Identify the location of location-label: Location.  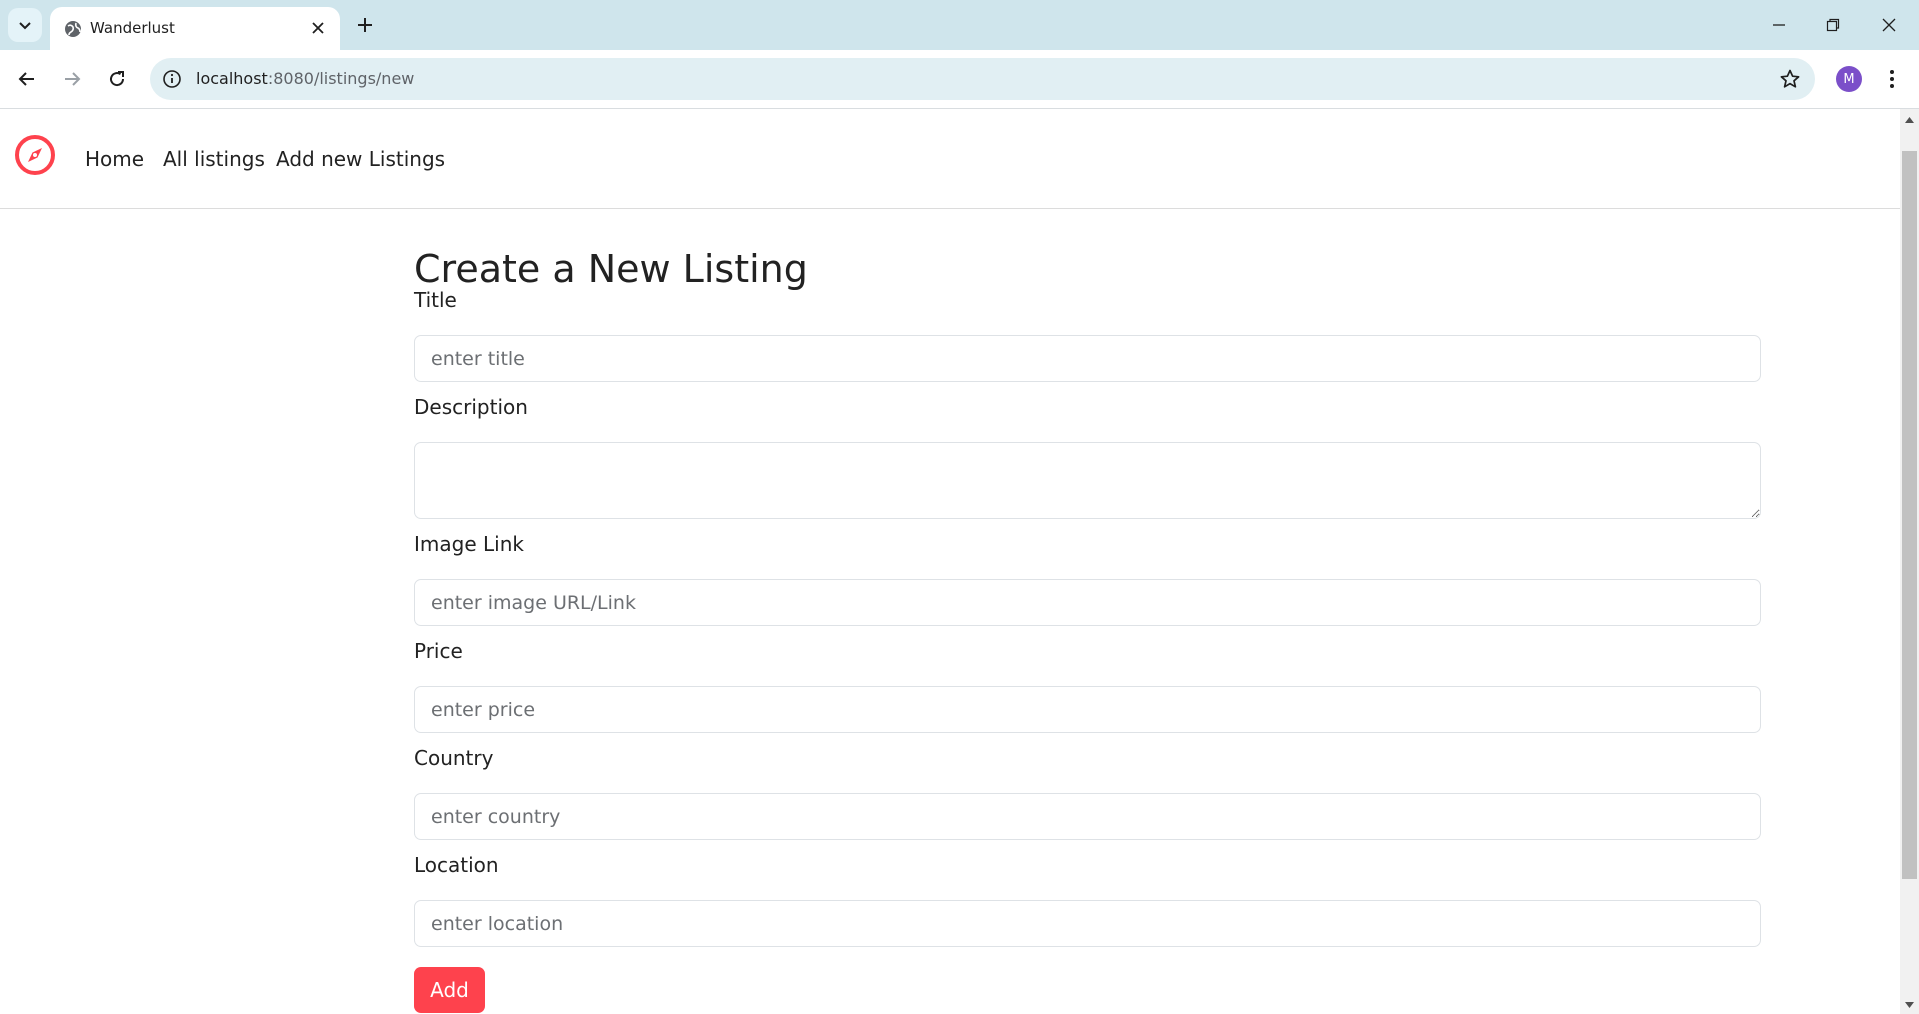
(456, 865).